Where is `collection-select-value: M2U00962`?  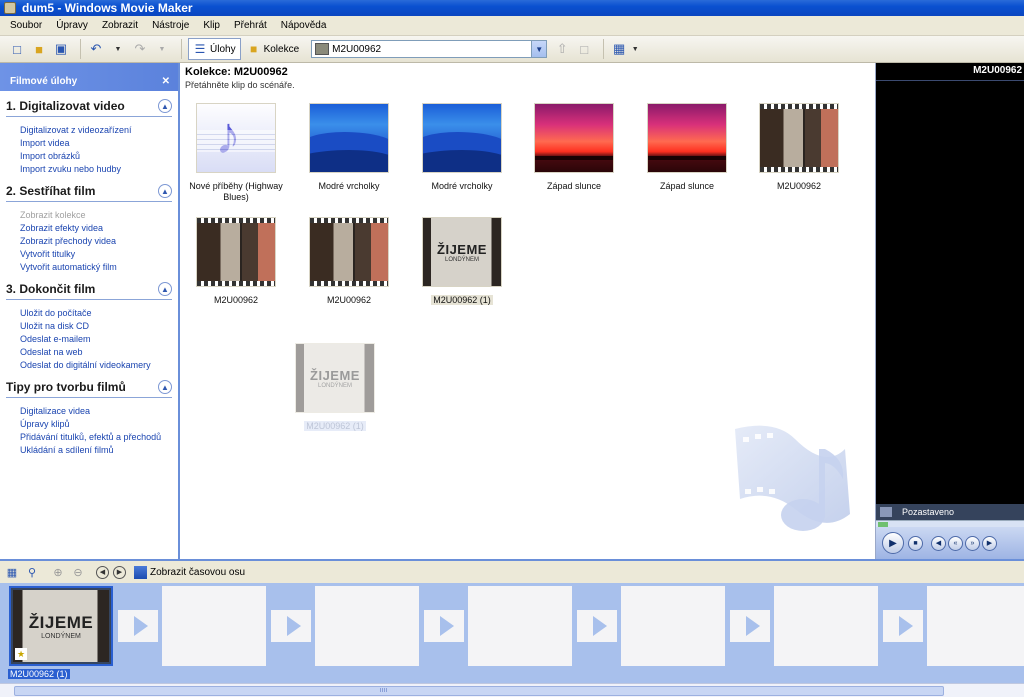
collection-select-value: M2U00962 is located at coordinates (357, 49).